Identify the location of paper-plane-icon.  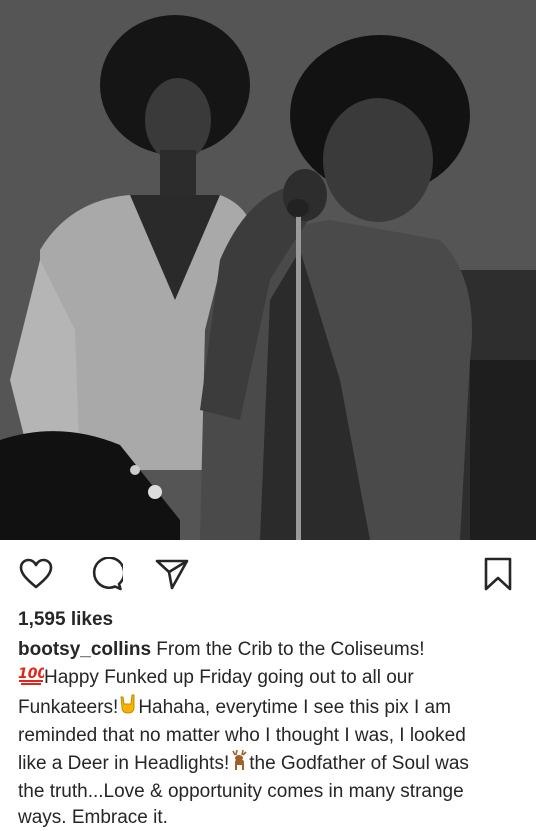
(172, 574).